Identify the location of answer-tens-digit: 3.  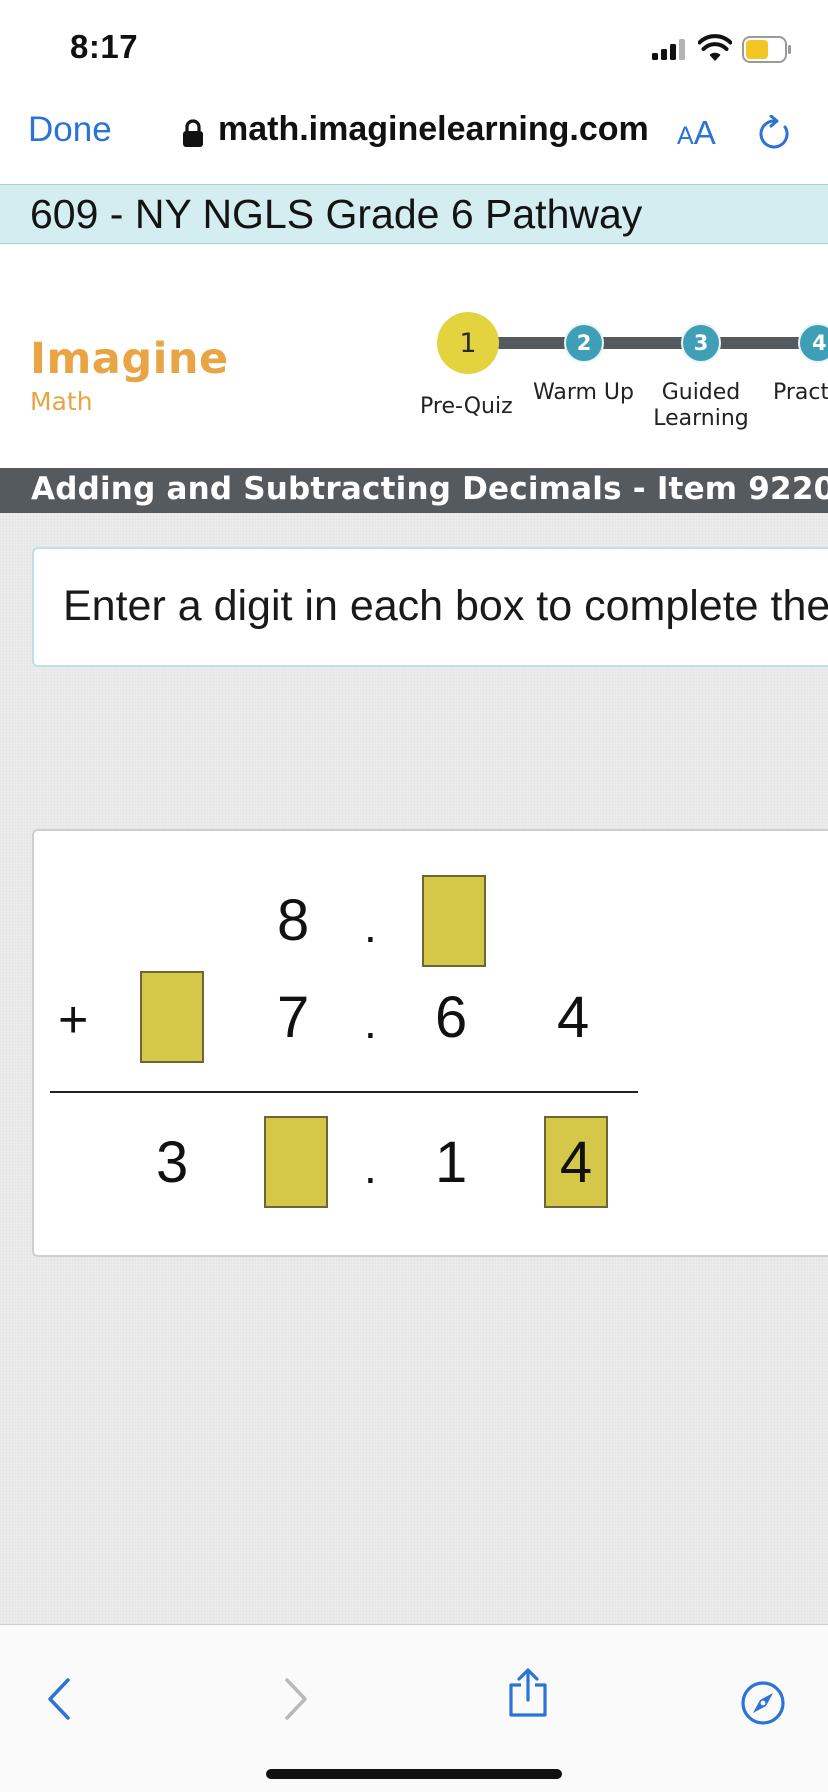
(172, 1162).